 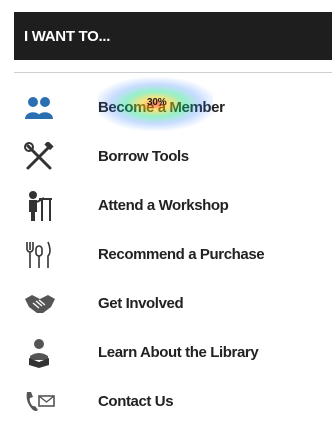 I want to click on workshop-icon, so click(x=44, y=206).